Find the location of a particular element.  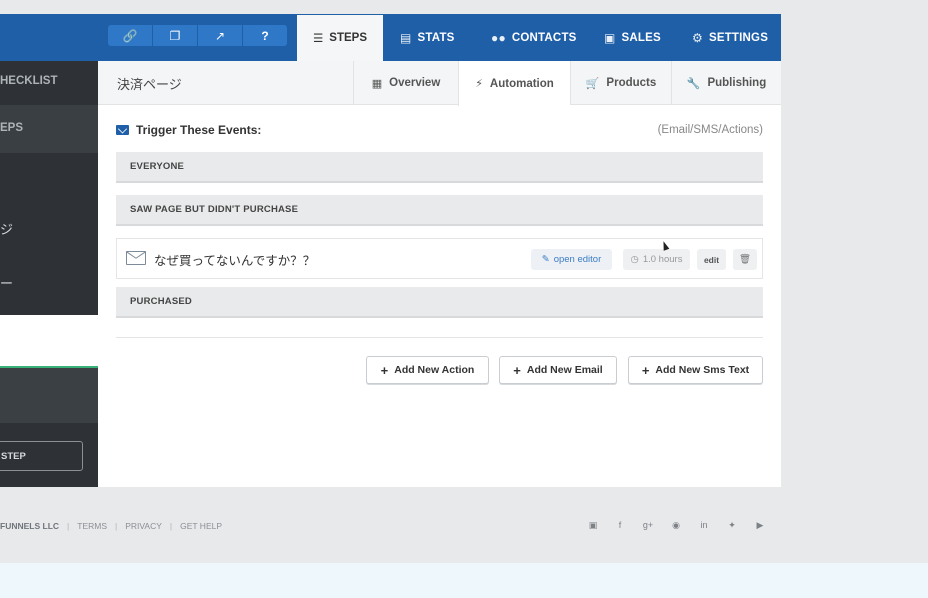

trash-icon: 🗑 is located at coordinates (745, 259).